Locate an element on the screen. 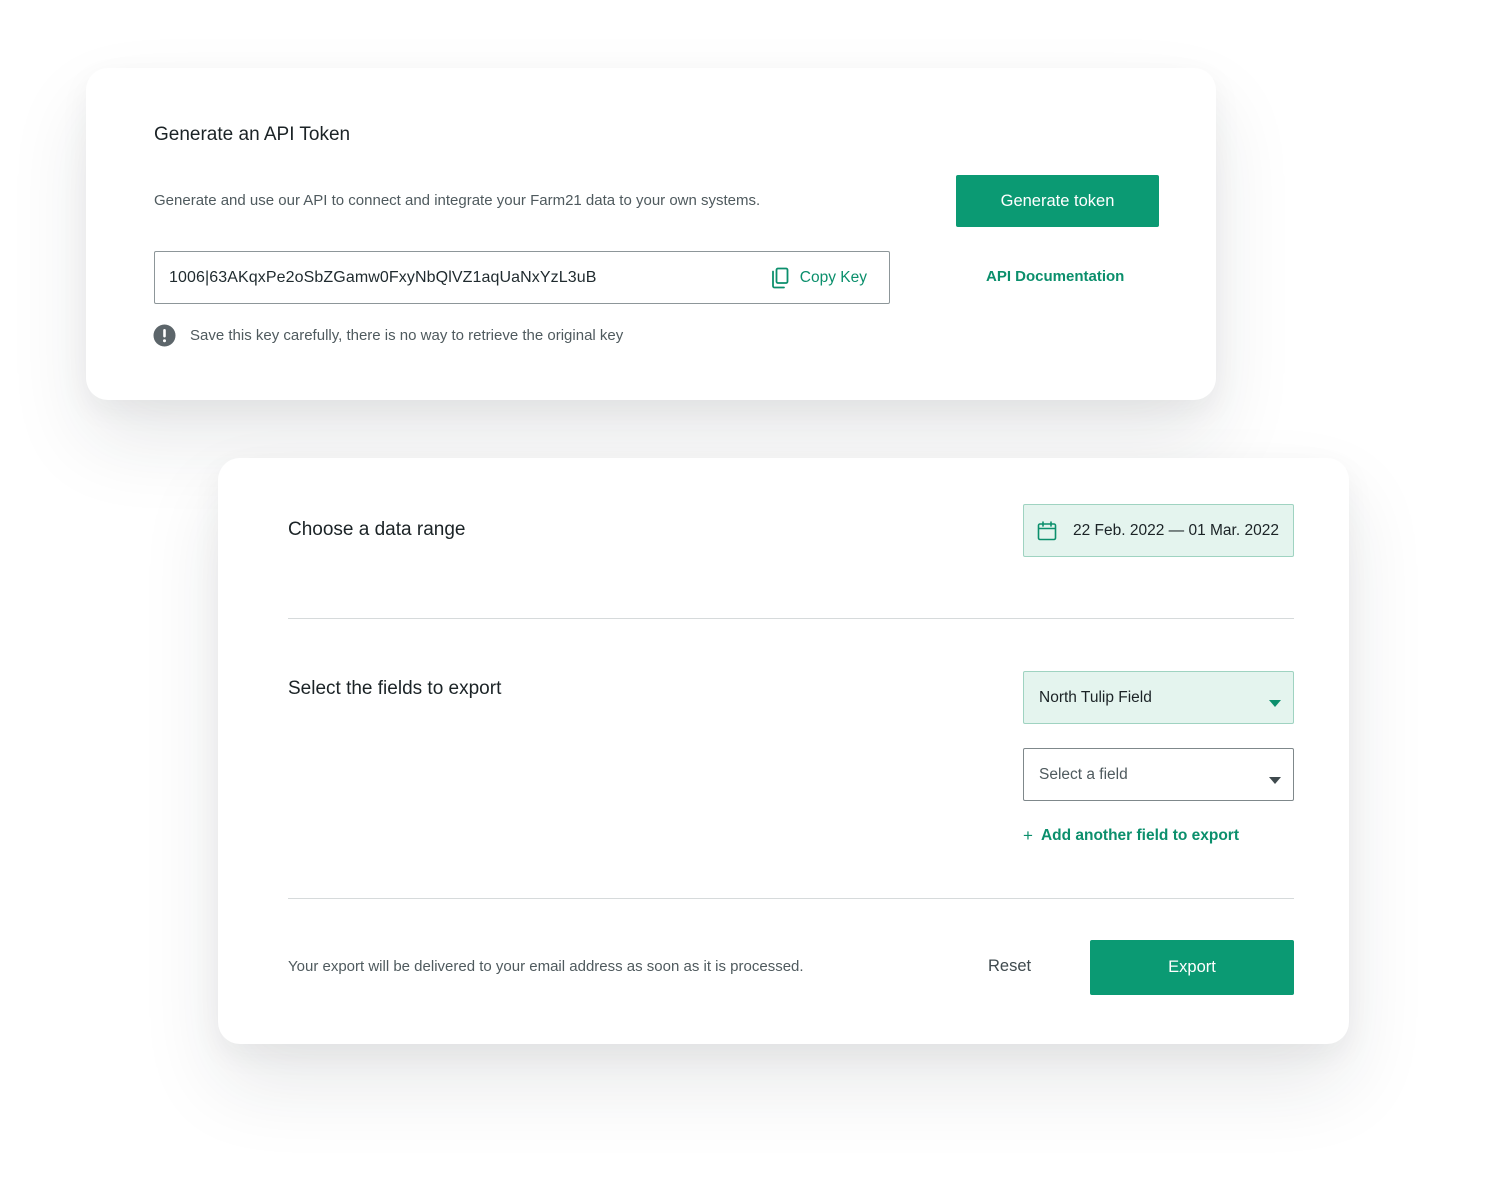 The image size is (1500, 1180). generate-token-button: Generate token is located at coordinates (1057, 201).